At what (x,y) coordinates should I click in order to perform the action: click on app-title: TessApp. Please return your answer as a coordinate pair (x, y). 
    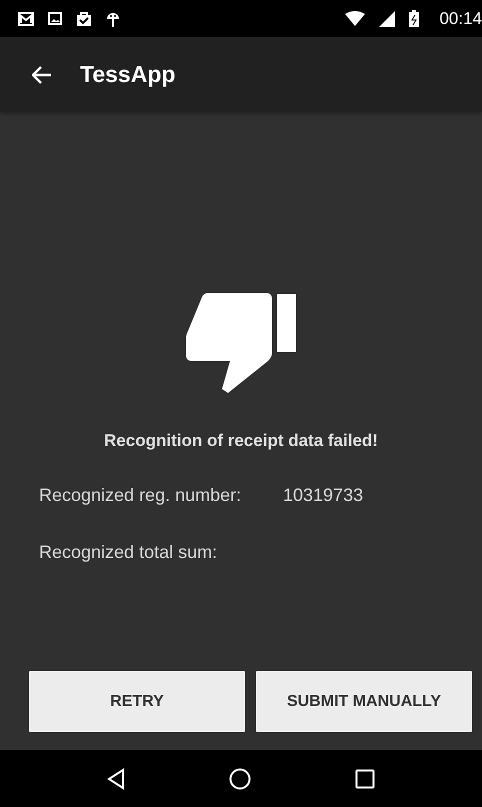
    Looking at the image, I should click on (128, 74).